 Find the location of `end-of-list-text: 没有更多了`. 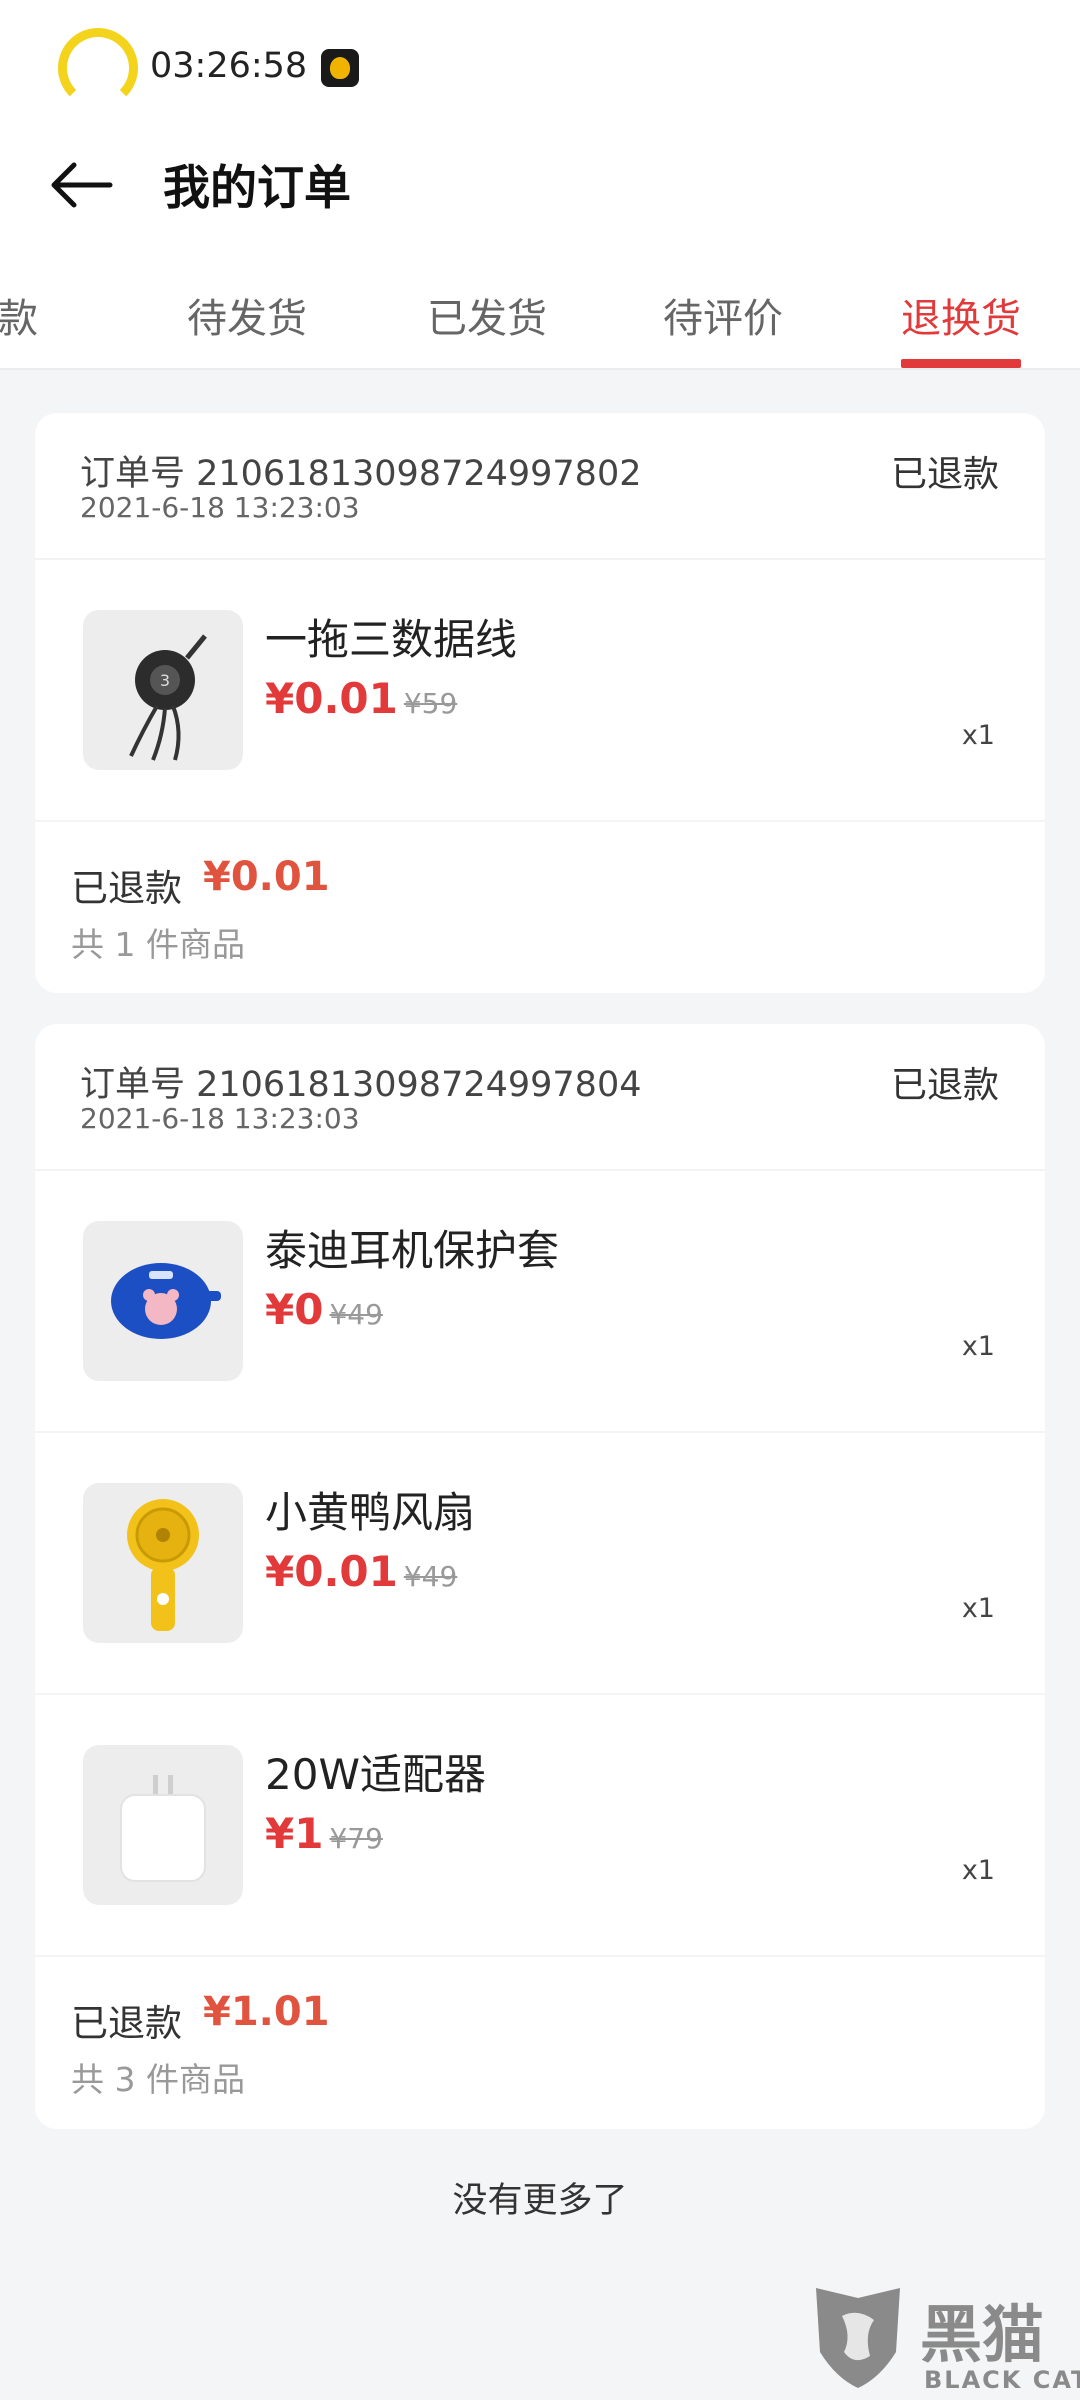

end-of-list-text: 没有更多了 is located at coordinates (540, 2201).